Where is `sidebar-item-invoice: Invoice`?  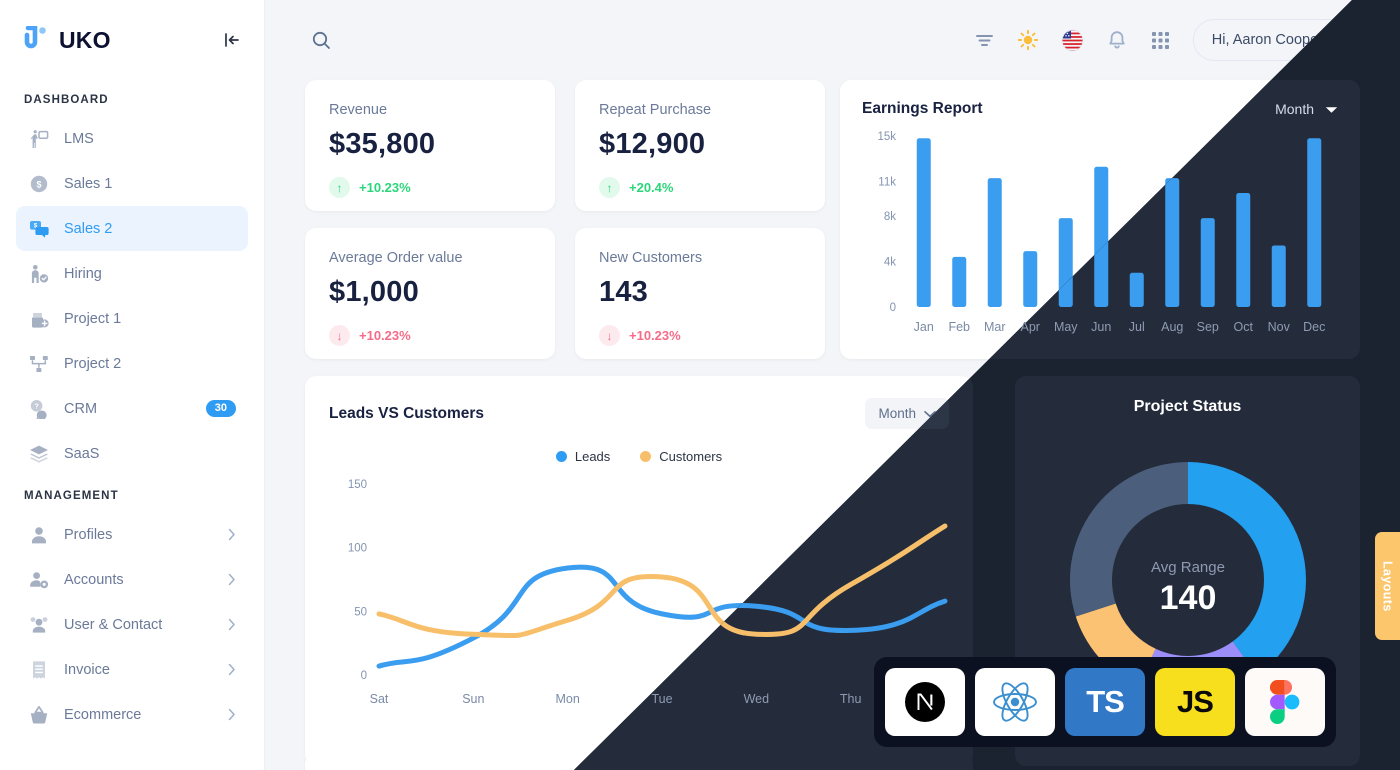
sidebar-item-invoice: Invoice is located at coordinates (132, 669).